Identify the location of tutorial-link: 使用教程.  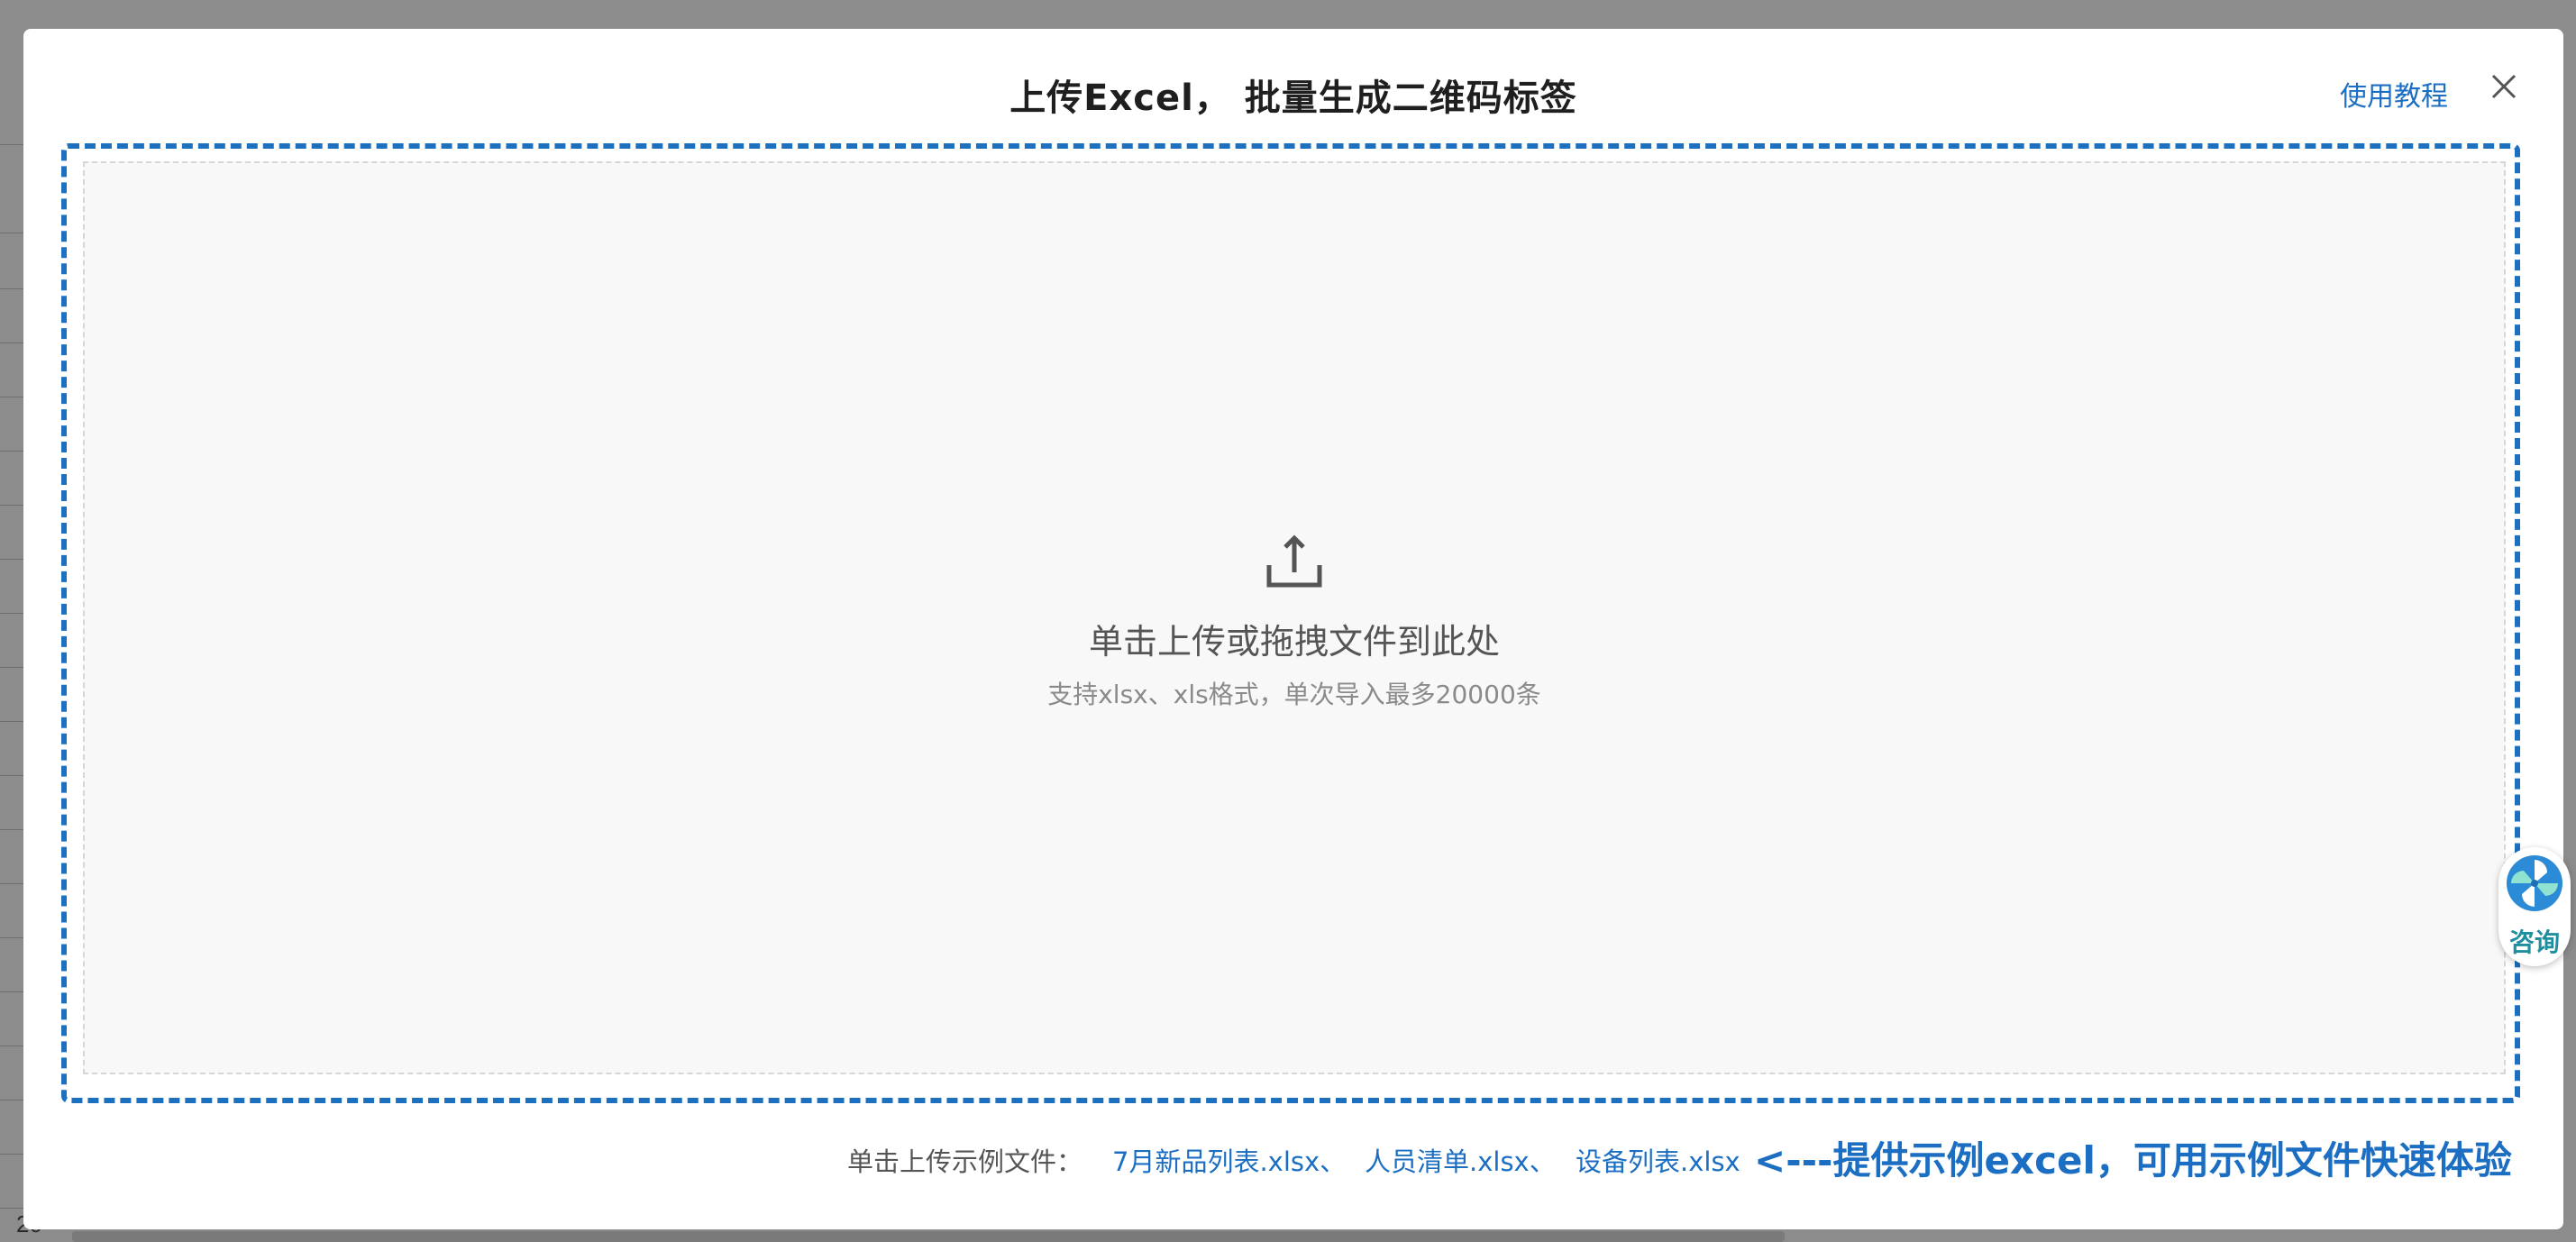
(2394, 94).